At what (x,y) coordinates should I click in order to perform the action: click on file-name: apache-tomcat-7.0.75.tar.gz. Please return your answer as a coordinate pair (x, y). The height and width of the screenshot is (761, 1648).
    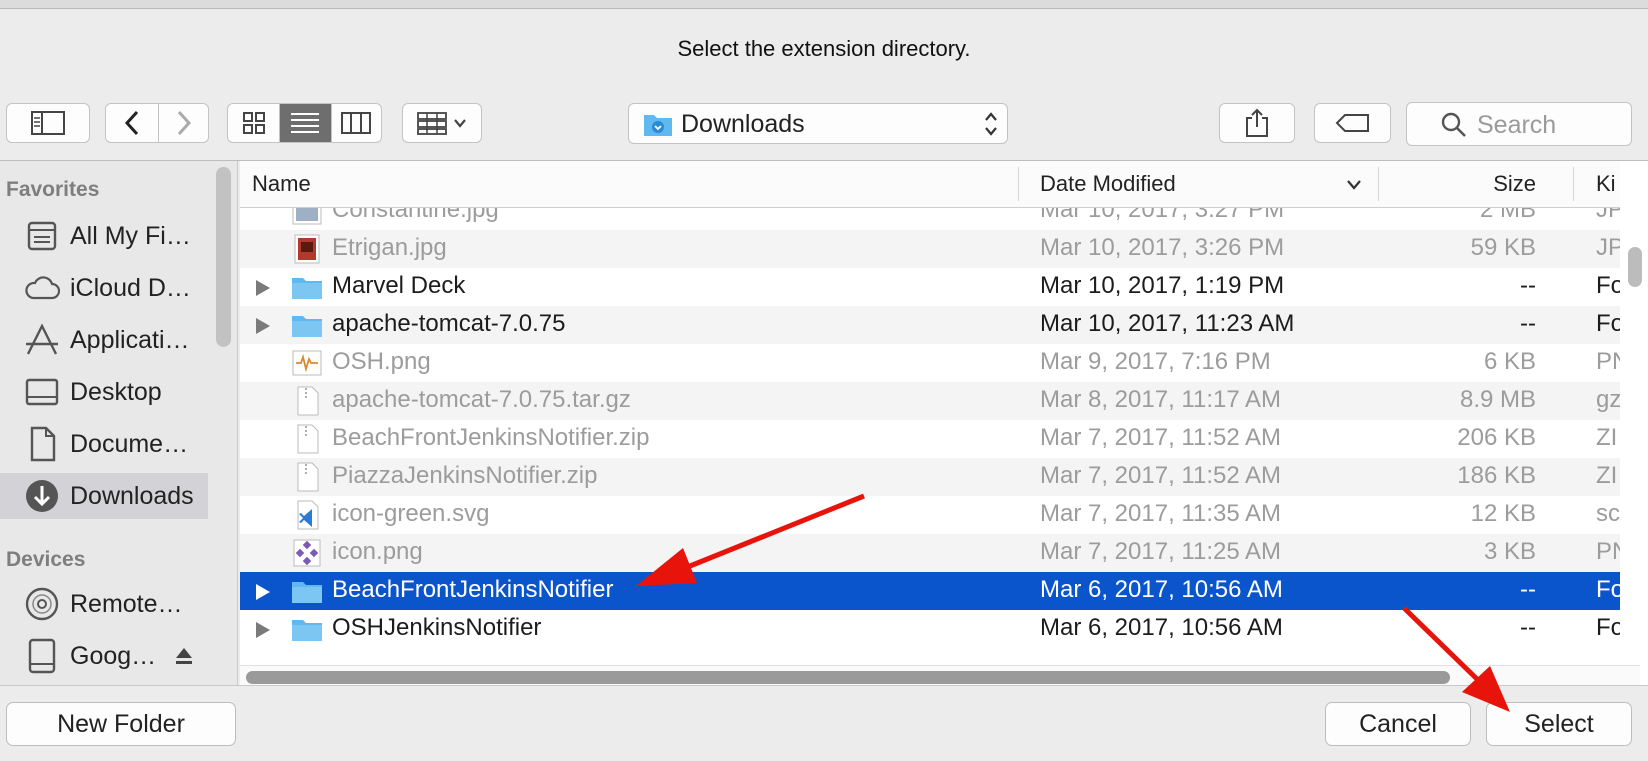
    Looking at the image, I should click on (481, 399).